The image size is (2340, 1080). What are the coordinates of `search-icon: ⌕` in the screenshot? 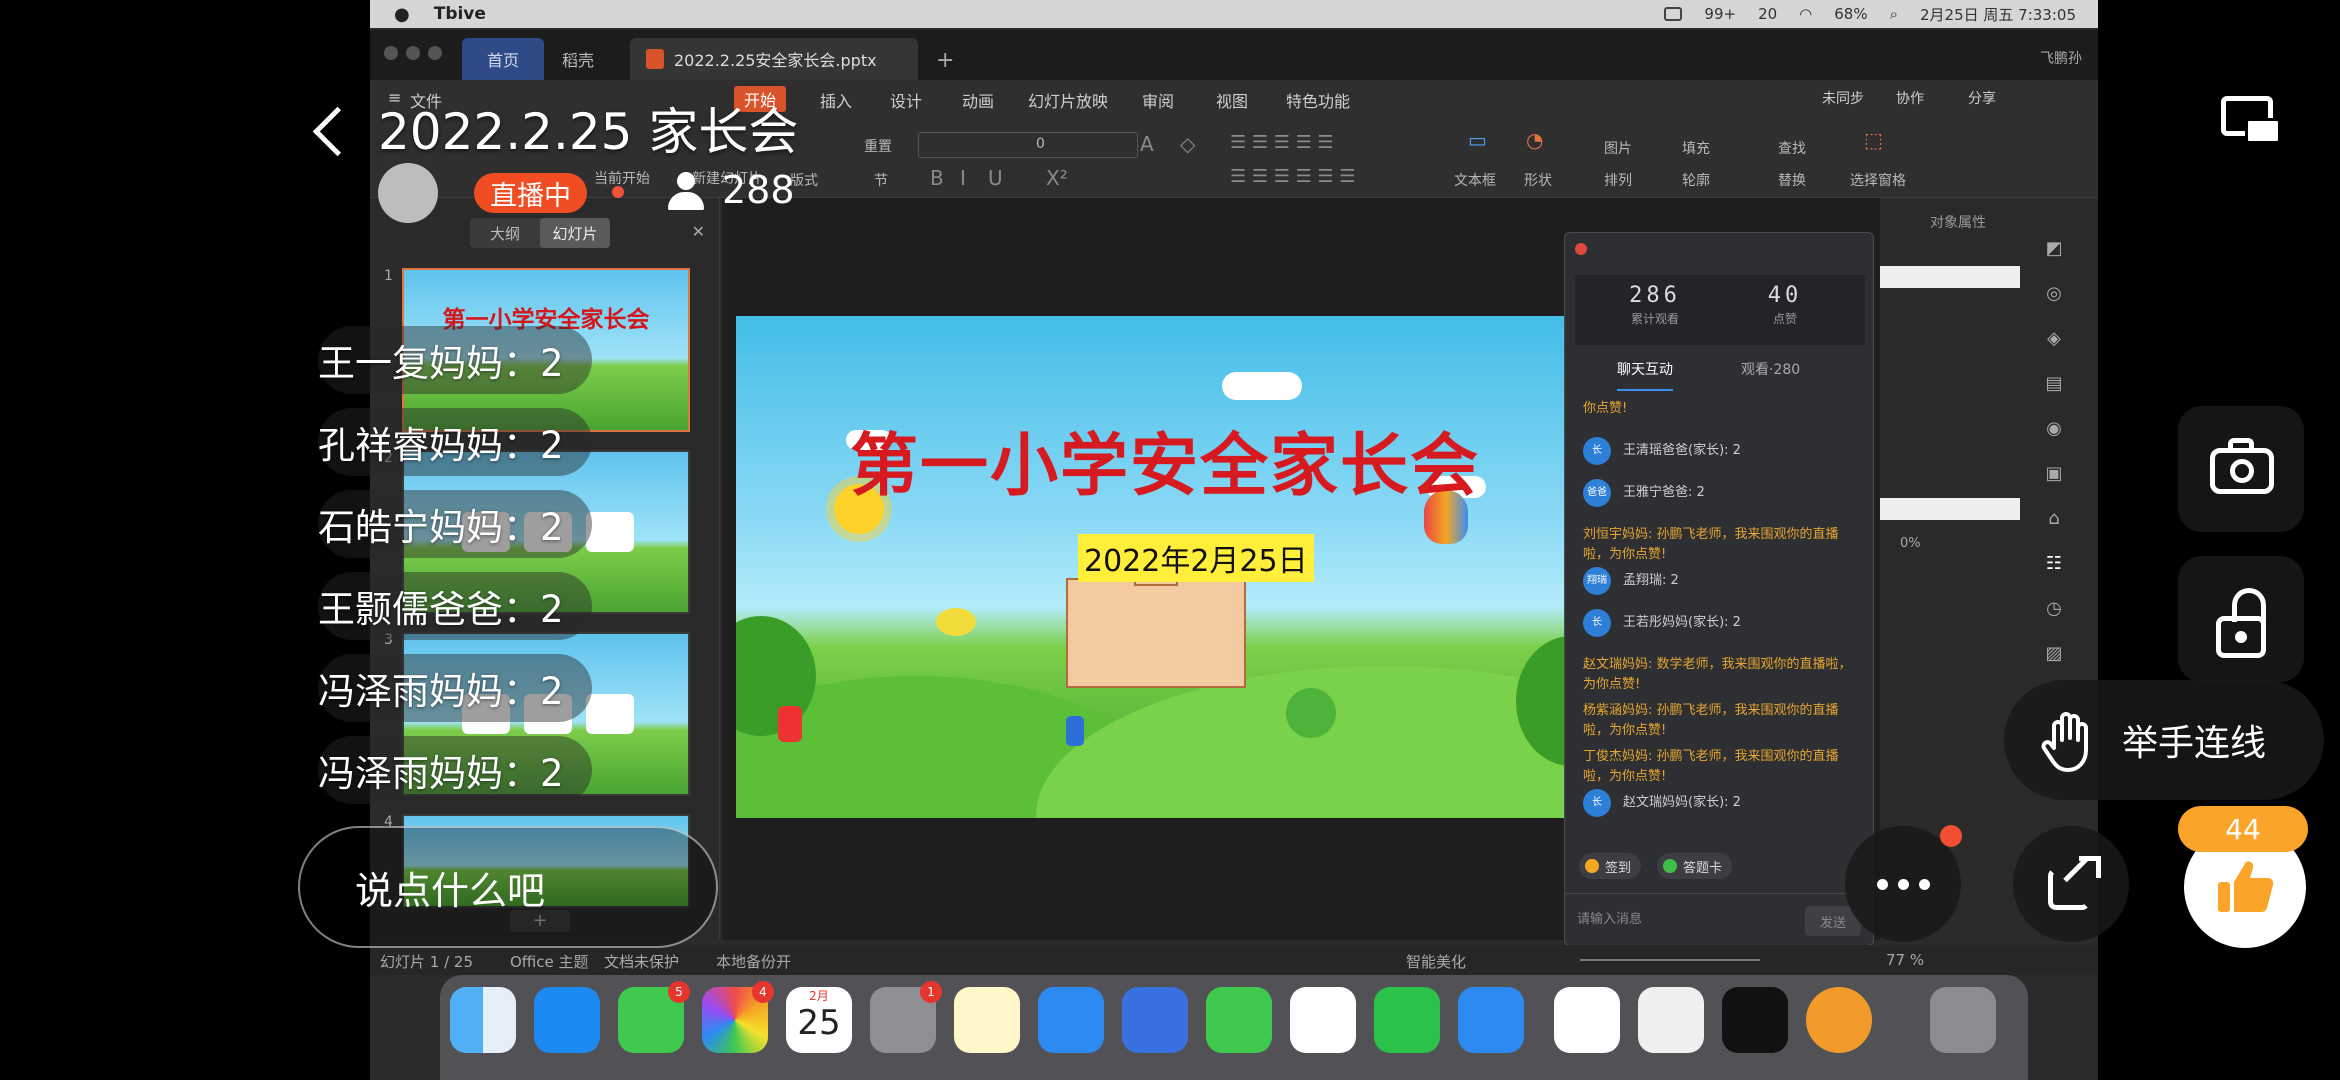 It's located at (1894, 14).